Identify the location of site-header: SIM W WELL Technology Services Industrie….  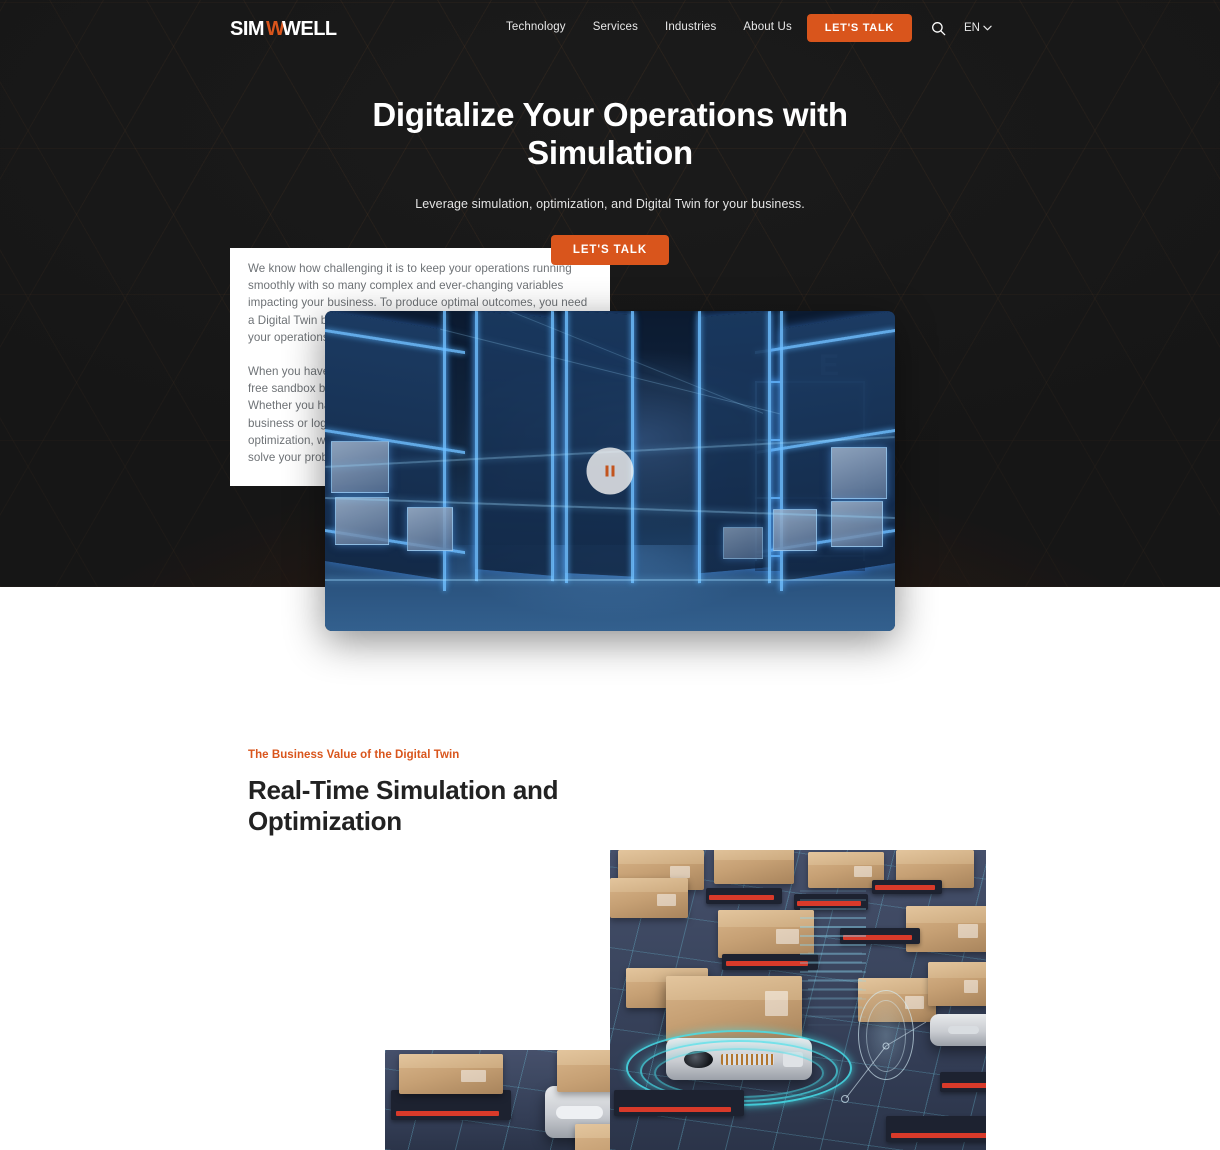
(610, 28).